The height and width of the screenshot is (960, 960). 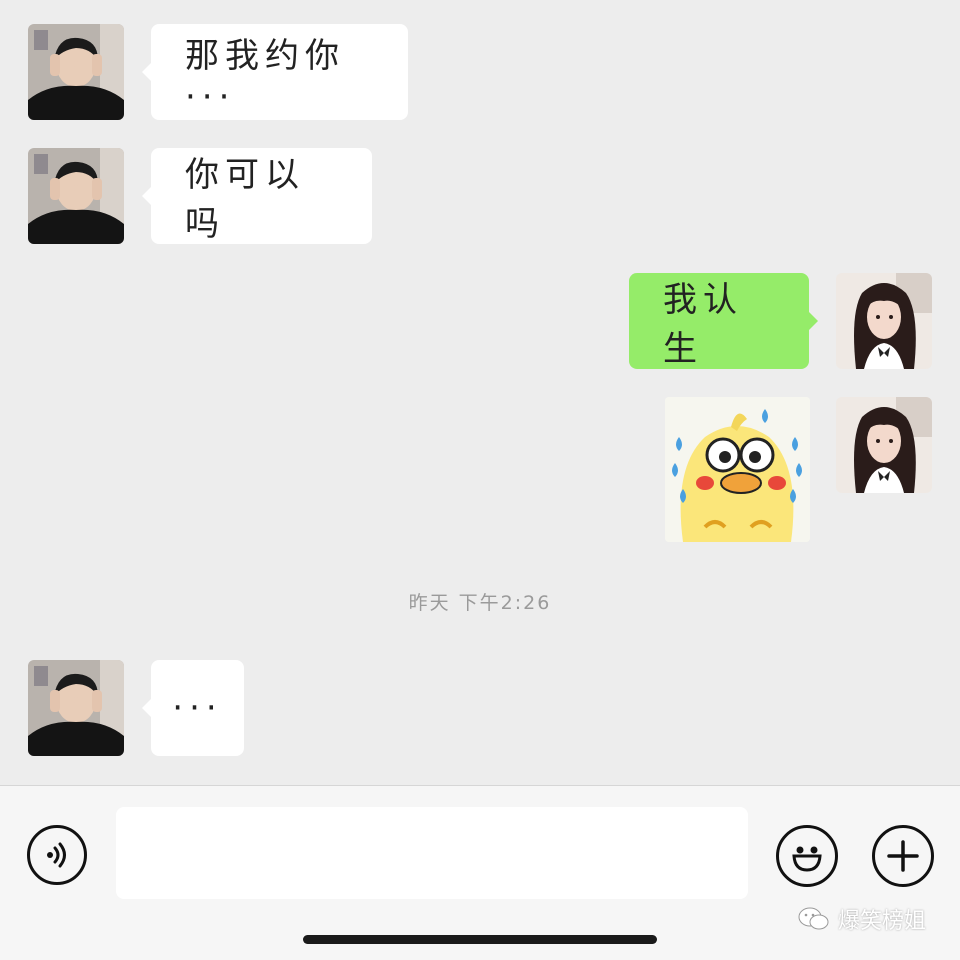 What do you see at coordinates (807, 859) in the screenshot?
I see `emoji-icon` at bounding box center [807, 859].